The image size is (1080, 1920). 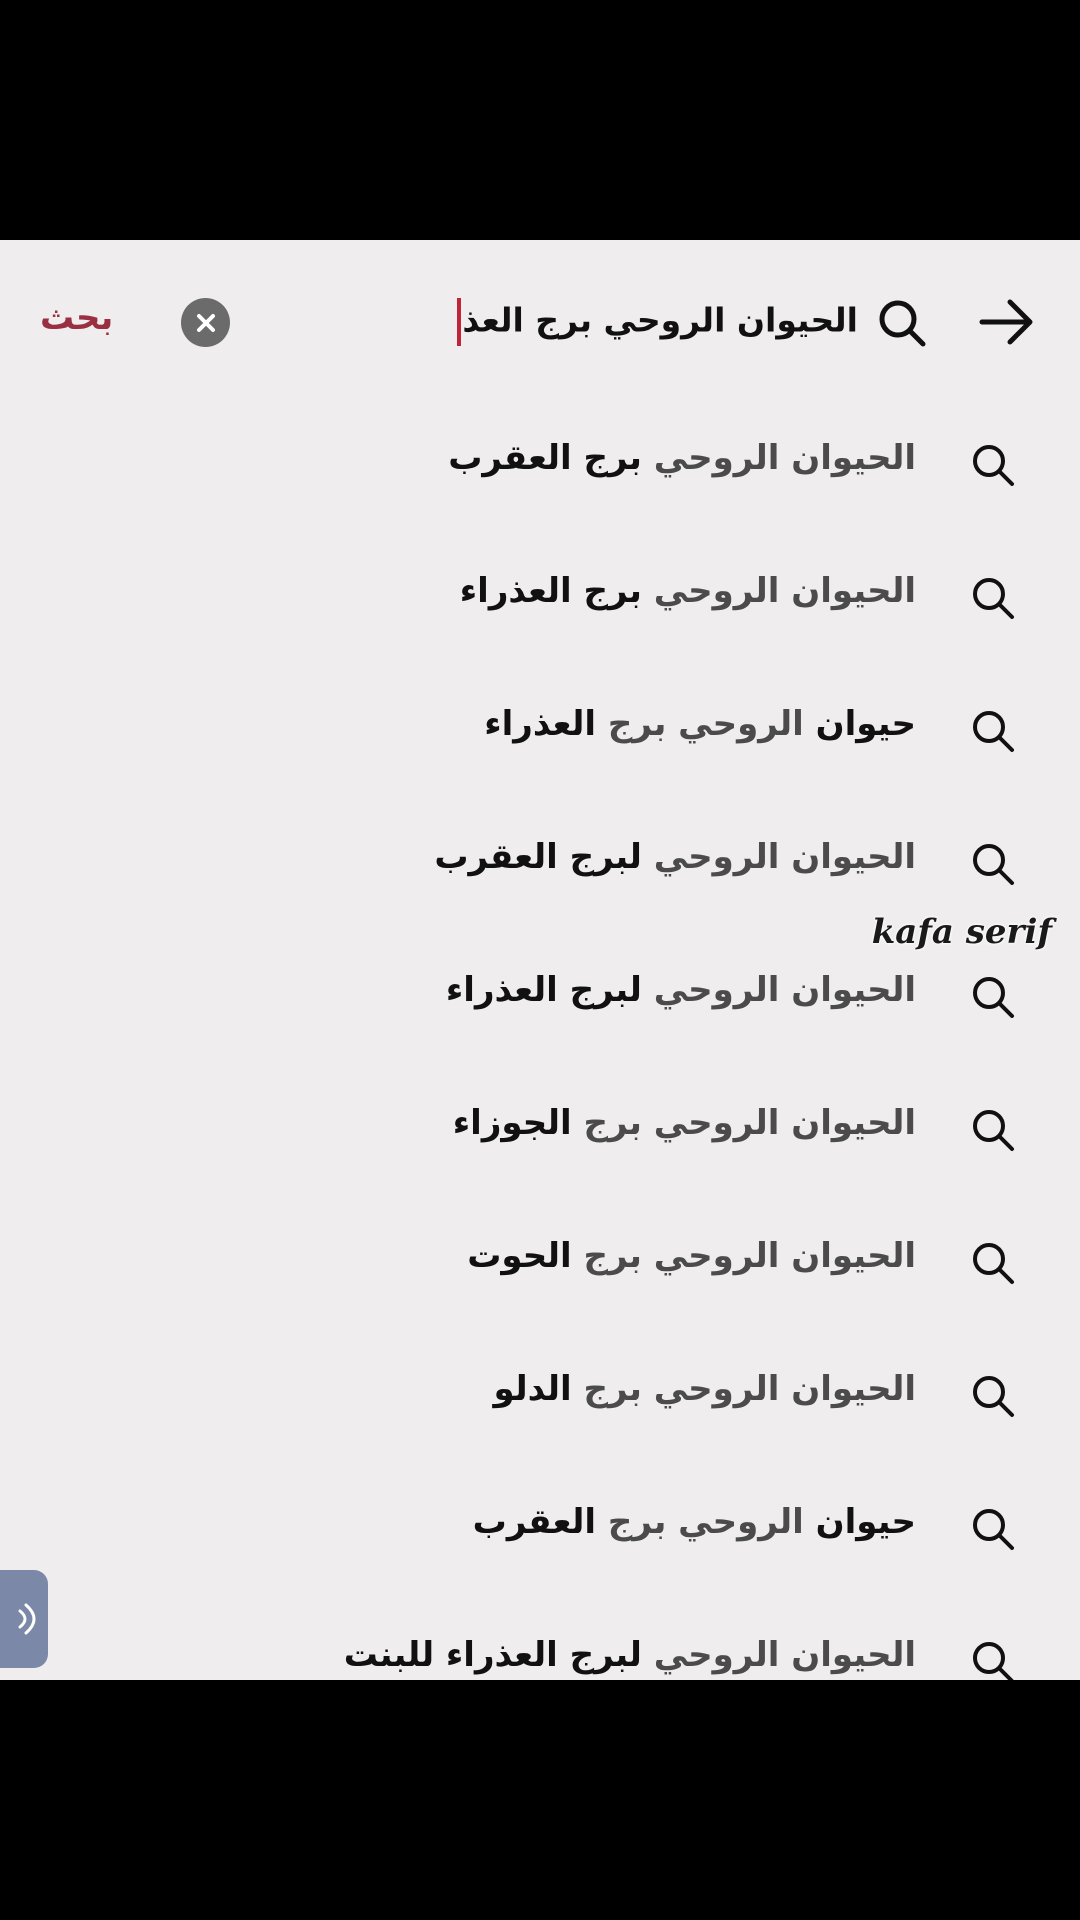 I want to click on suggestion-item: الحيوان الروحي برج العقرب, so click(x=540, y=466).